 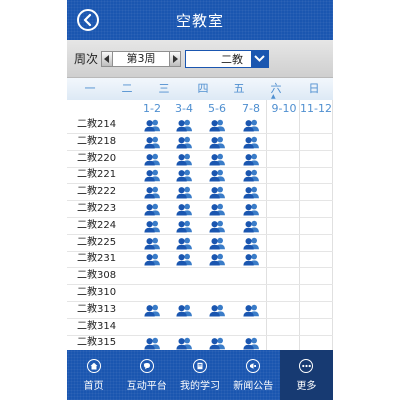 I want to click on room-row: 二教222, so click(x=200, y=193).